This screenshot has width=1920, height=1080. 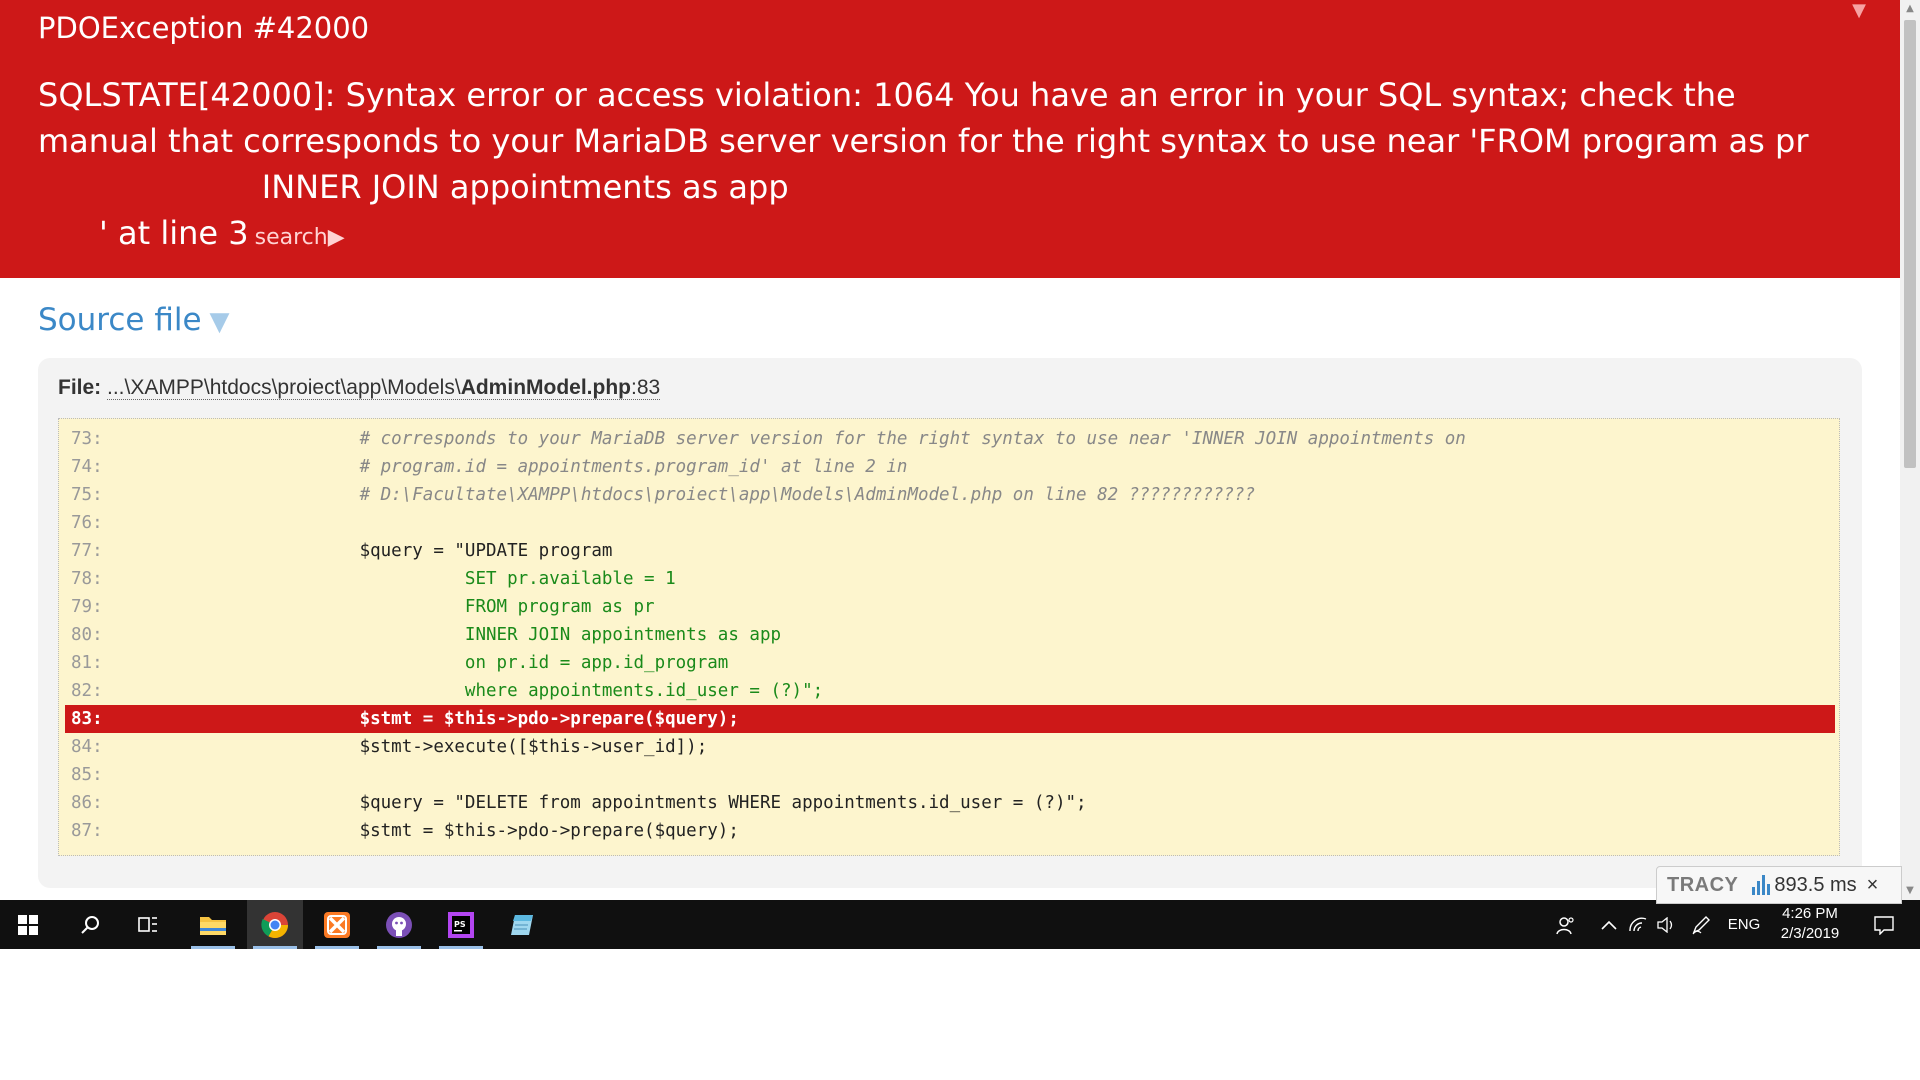 I want to click on notepad-icon, so click(x=523, y=924).